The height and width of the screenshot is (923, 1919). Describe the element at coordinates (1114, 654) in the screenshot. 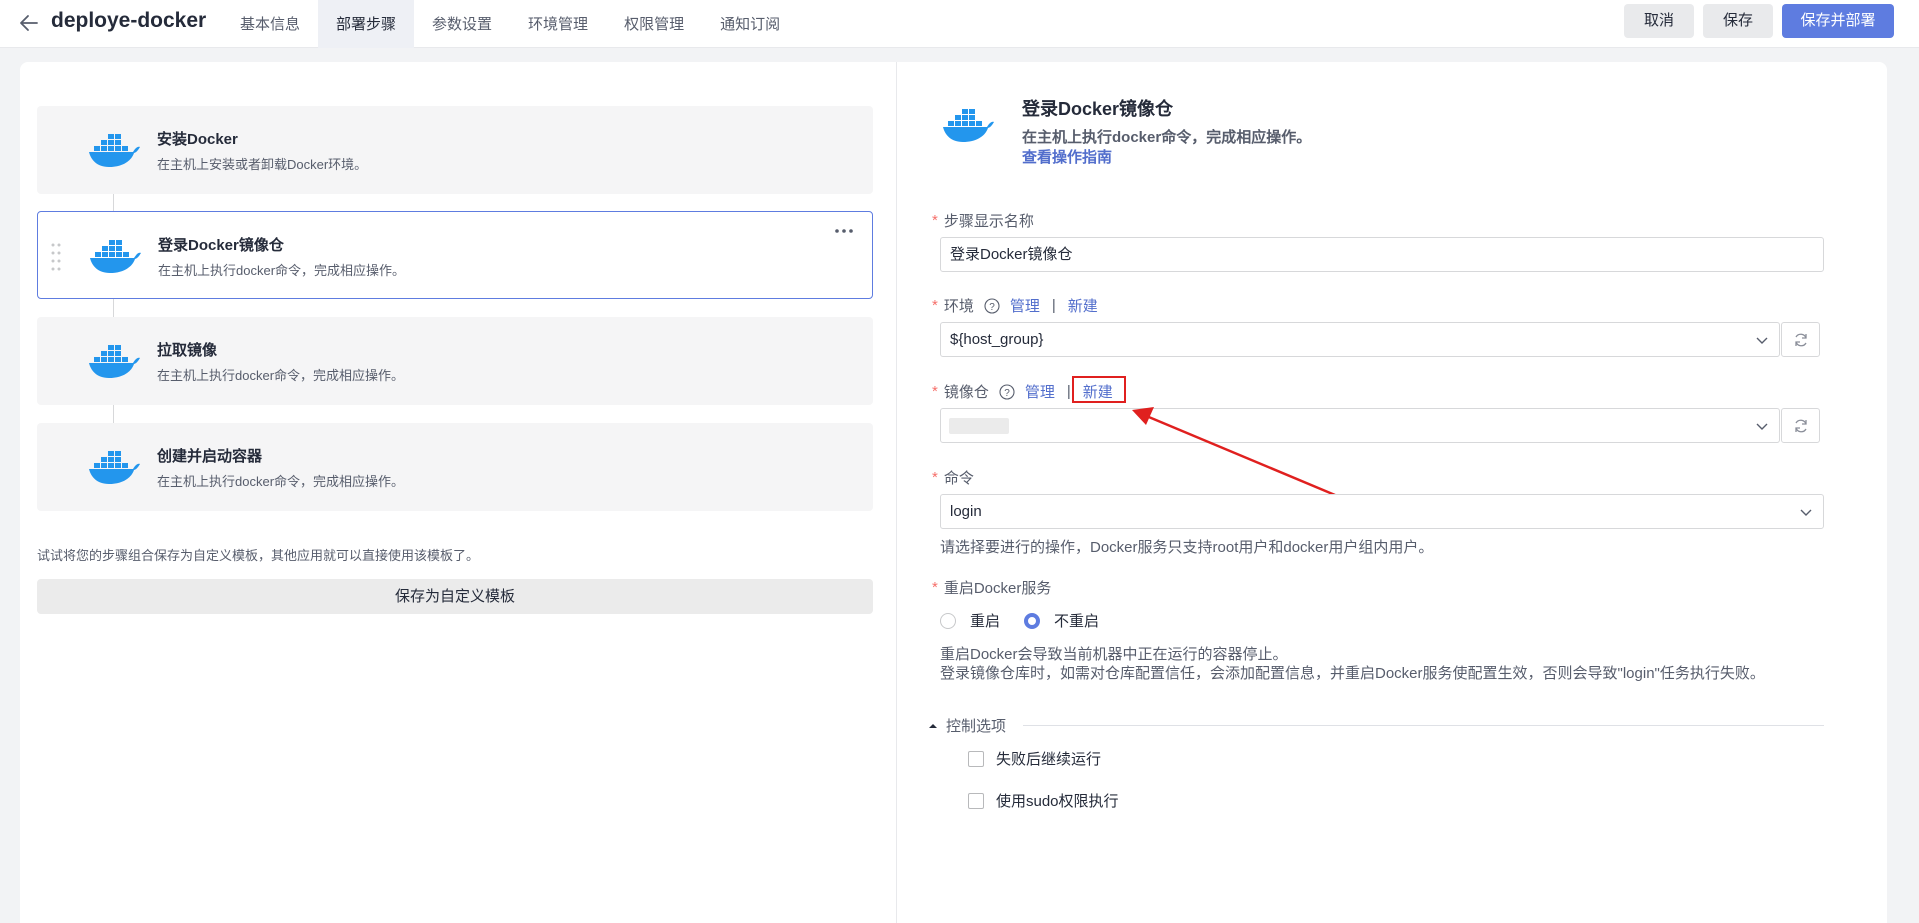

I see `restart-hint-1: 重启Docker会导致当前机器中正在运行的容器停止。` at that location.